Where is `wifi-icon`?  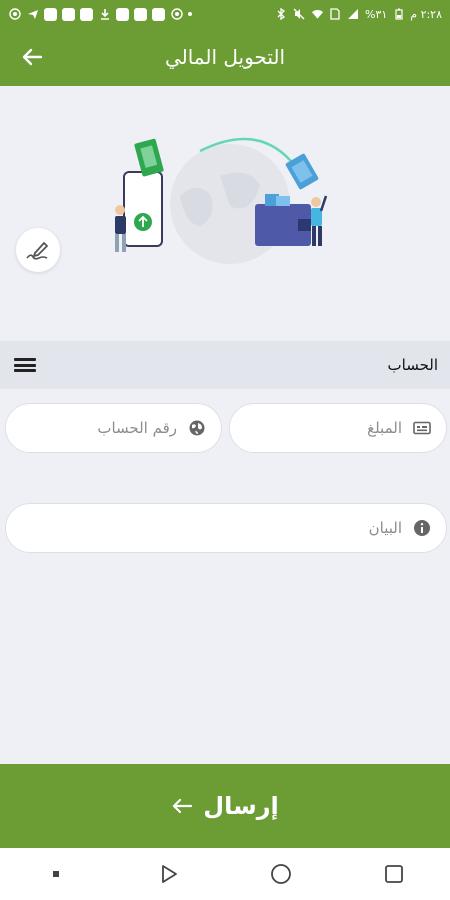 wifi-icon is located at coordinates (317, 14).